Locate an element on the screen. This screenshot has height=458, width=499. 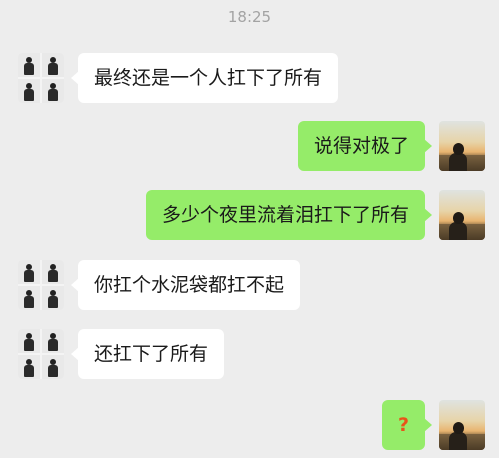
message-row: 多少个夜里流着泪扛下了所有 is located at coordinates (295, 215).